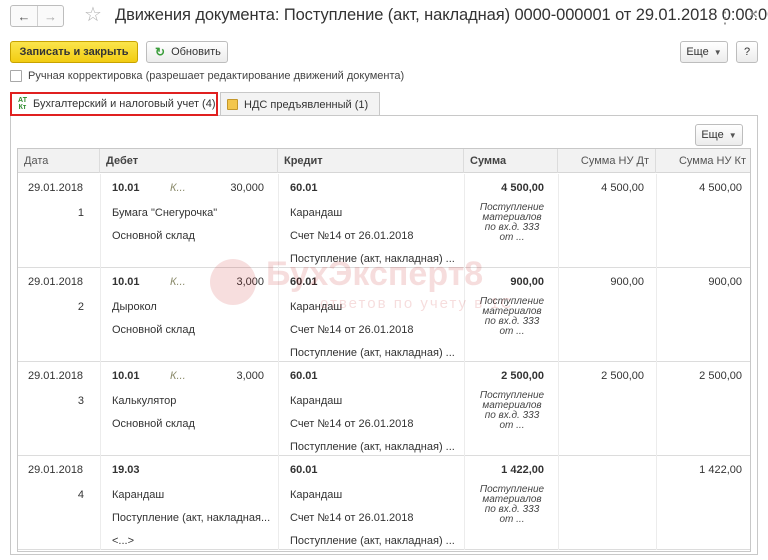 The image size is (768, 560). Describe the element at coordinates (123, 541) in the screenshot. I see `debit-subconto-3: <...>` at that location.